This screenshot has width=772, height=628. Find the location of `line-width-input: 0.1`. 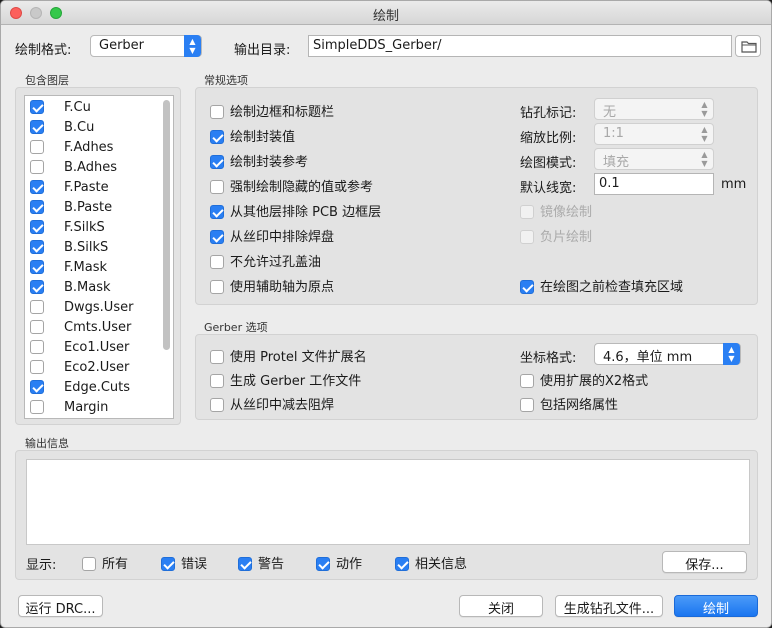

line-width-input: 0.1 is located at coordinates (654, 184).